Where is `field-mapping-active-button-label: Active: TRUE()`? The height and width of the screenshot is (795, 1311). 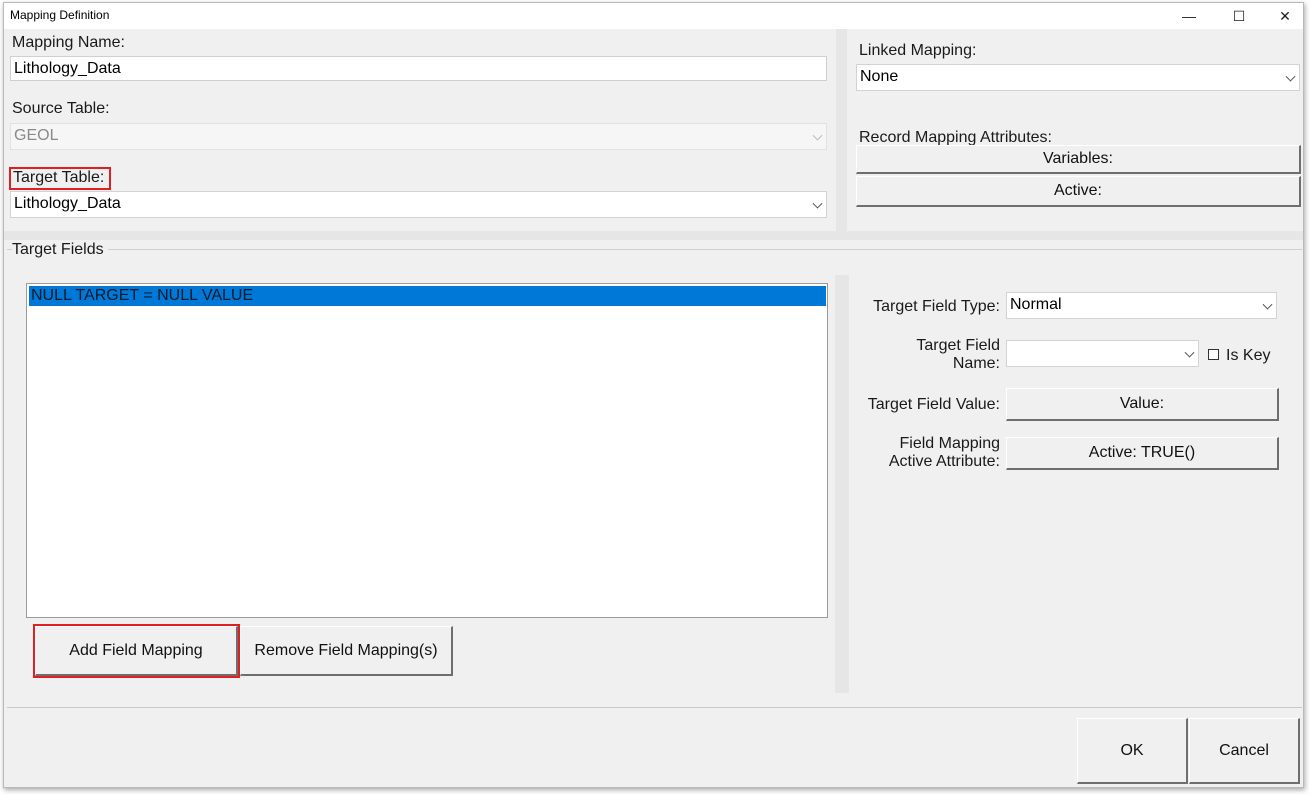 field-mapping-active-button-label: Active: TRUE() is located at coordinates (1142, 452).